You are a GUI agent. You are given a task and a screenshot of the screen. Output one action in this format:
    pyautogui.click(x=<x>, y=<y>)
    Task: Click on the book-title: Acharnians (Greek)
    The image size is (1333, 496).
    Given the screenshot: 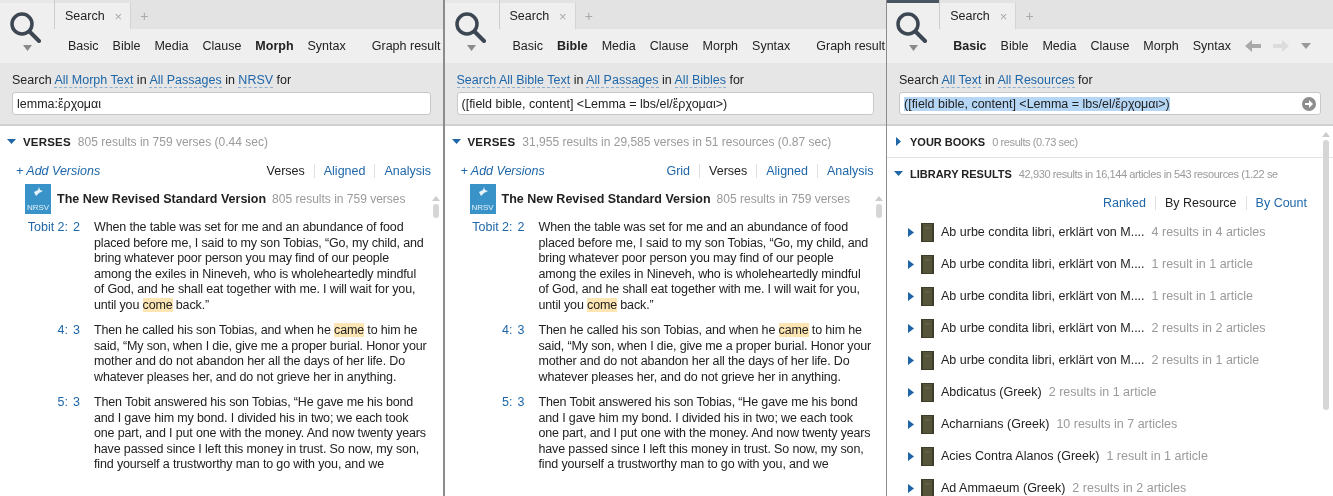 What is the action you would take?
    pyautogui.click(x=995, y=424)
    